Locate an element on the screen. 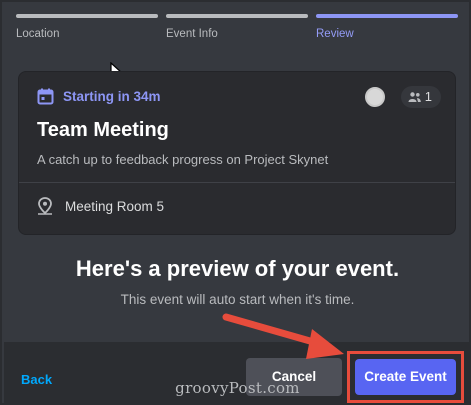  step-label: Event Info is located at coordinates (192, 34).